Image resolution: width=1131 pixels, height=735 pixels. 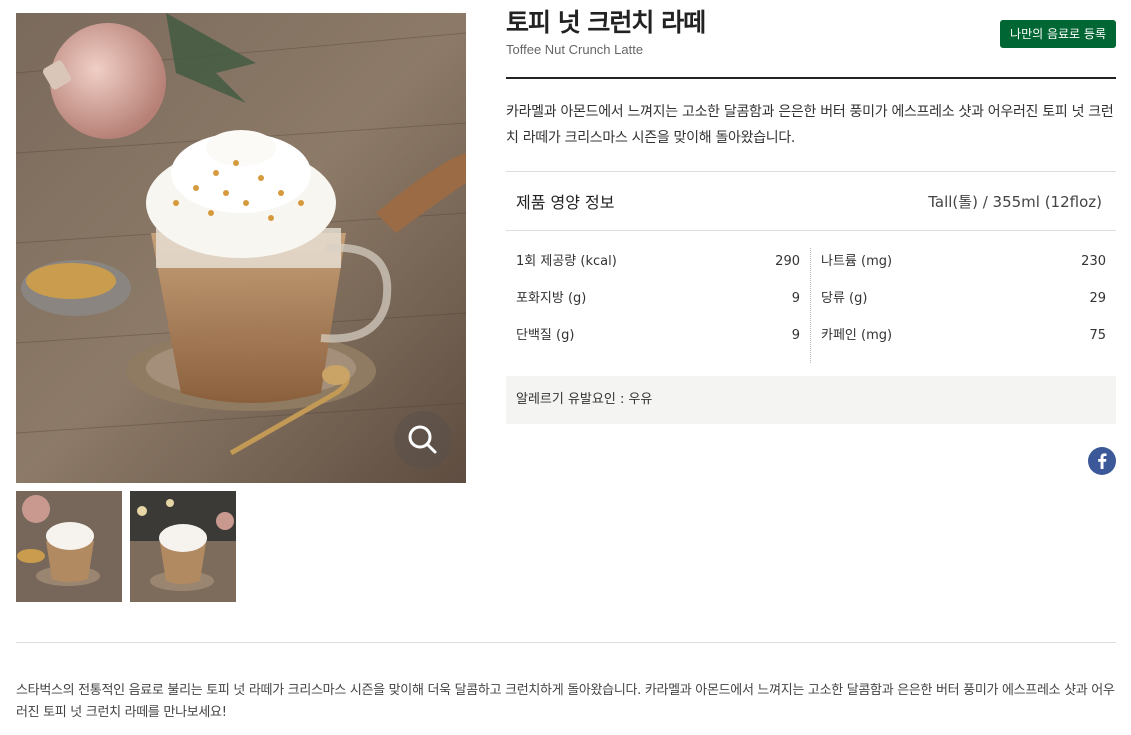 I want to click on thumbnail-list, so click(x=126, y=546).